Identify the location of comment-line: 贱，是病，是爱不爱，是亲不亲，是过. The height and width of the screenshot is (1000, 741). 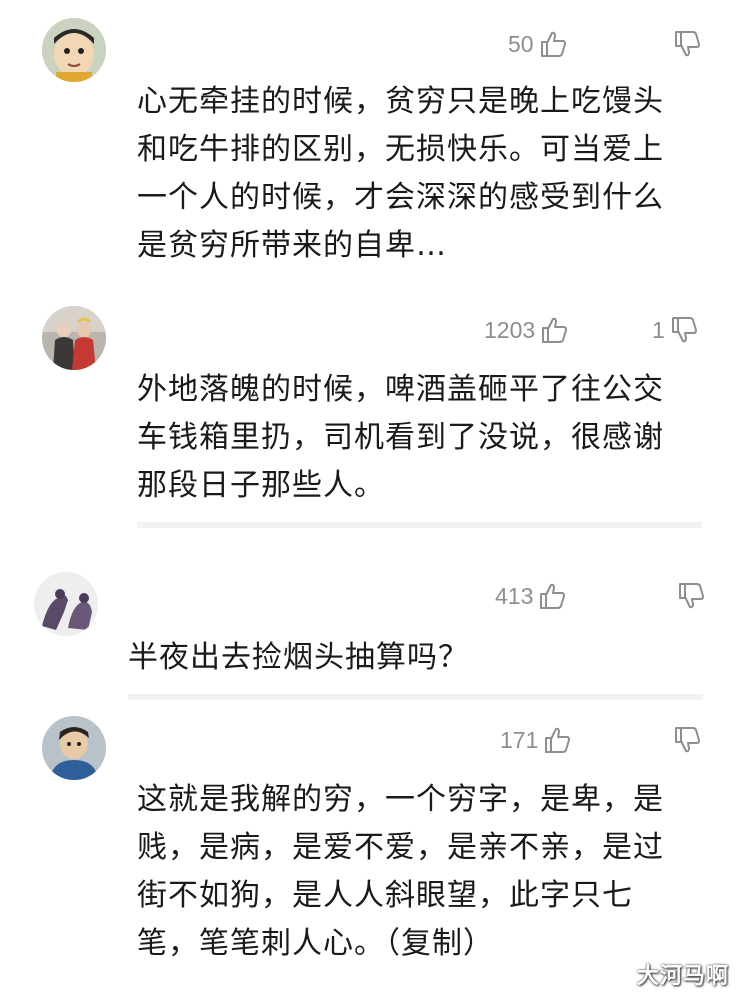
(400, 847).